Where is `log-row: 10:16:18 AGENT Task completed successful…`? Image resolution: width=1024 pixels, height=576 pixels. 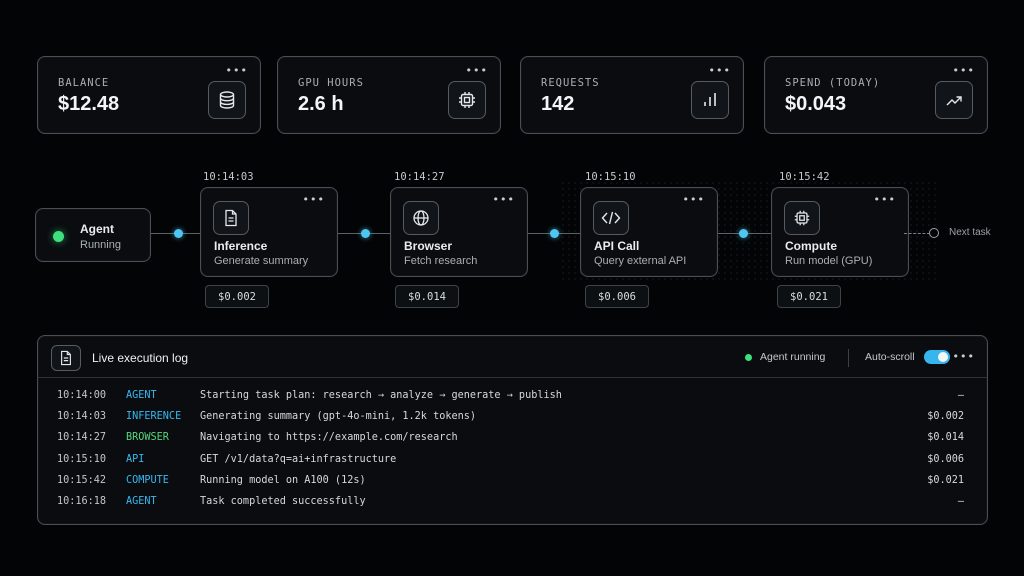
log-row: 10:16:18 AGENT Task completed successful… is located at coordinates (512, 502).